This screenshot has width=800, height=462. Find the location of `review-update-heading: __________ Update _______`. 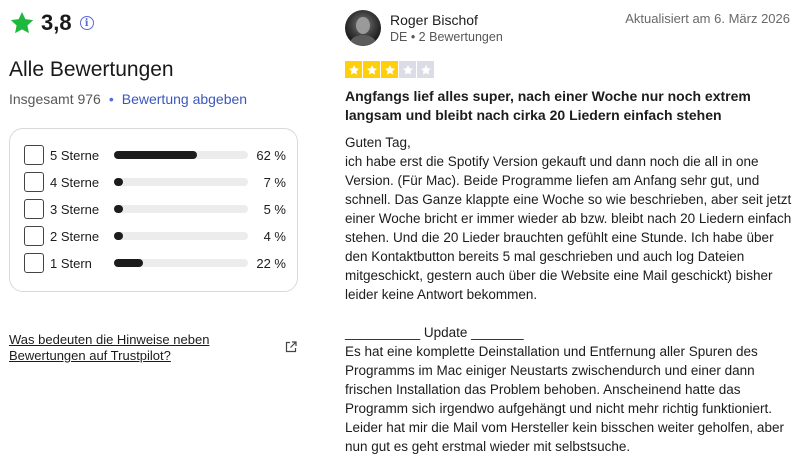

review-update-heading: __________ Update _______ is located at coordinates (434, 332).